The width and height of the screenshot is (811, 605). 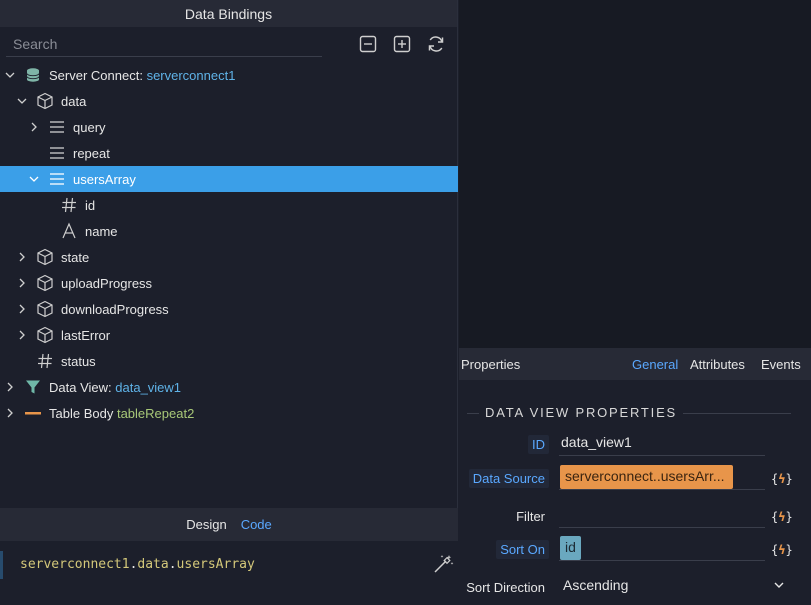 What do you see at coordinates (781, 364) in the screenshot?
I see `tab-events: Events` at bounding box center [781, 364].